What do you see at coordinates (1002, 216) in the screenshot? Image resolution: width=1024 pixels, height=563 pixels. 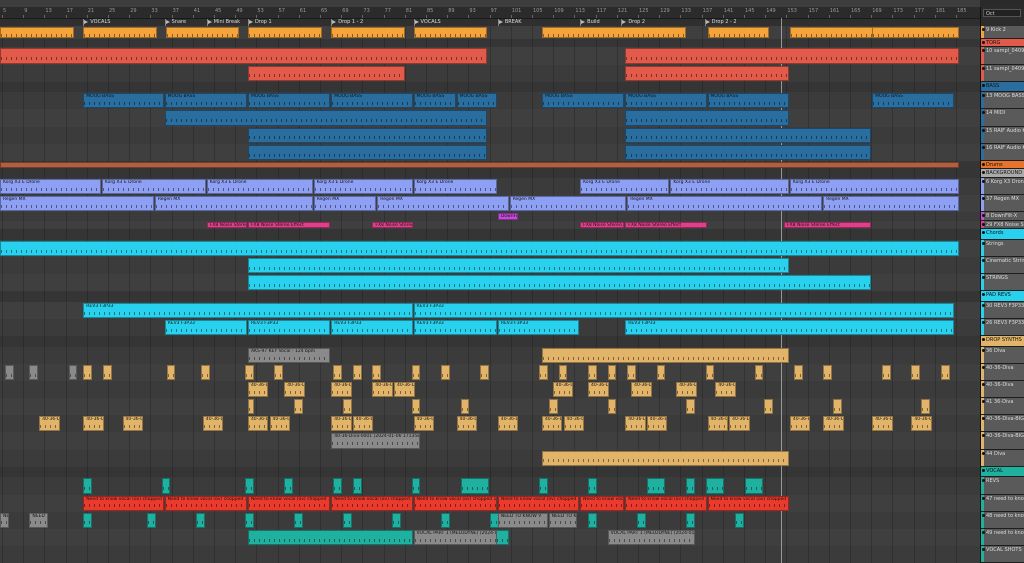 I see `track-header: 8 DownFilt-X` at bounding box center [1002, 216].